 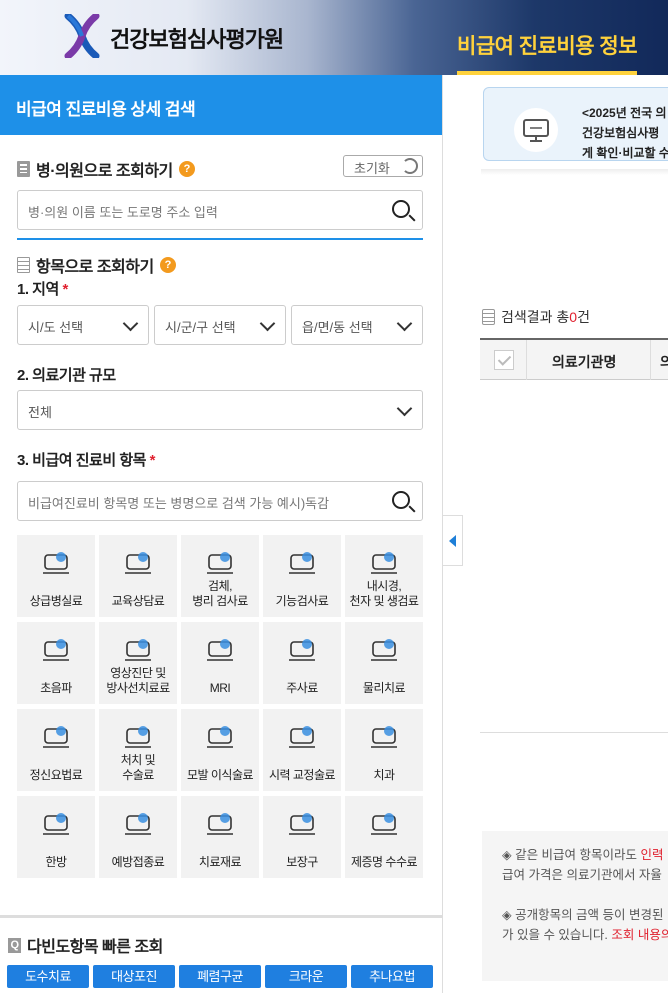 What do you see at coordinates (82, 36) in the screenshot?
I see `hira-logo-icon` at bounding box center [82, 36].